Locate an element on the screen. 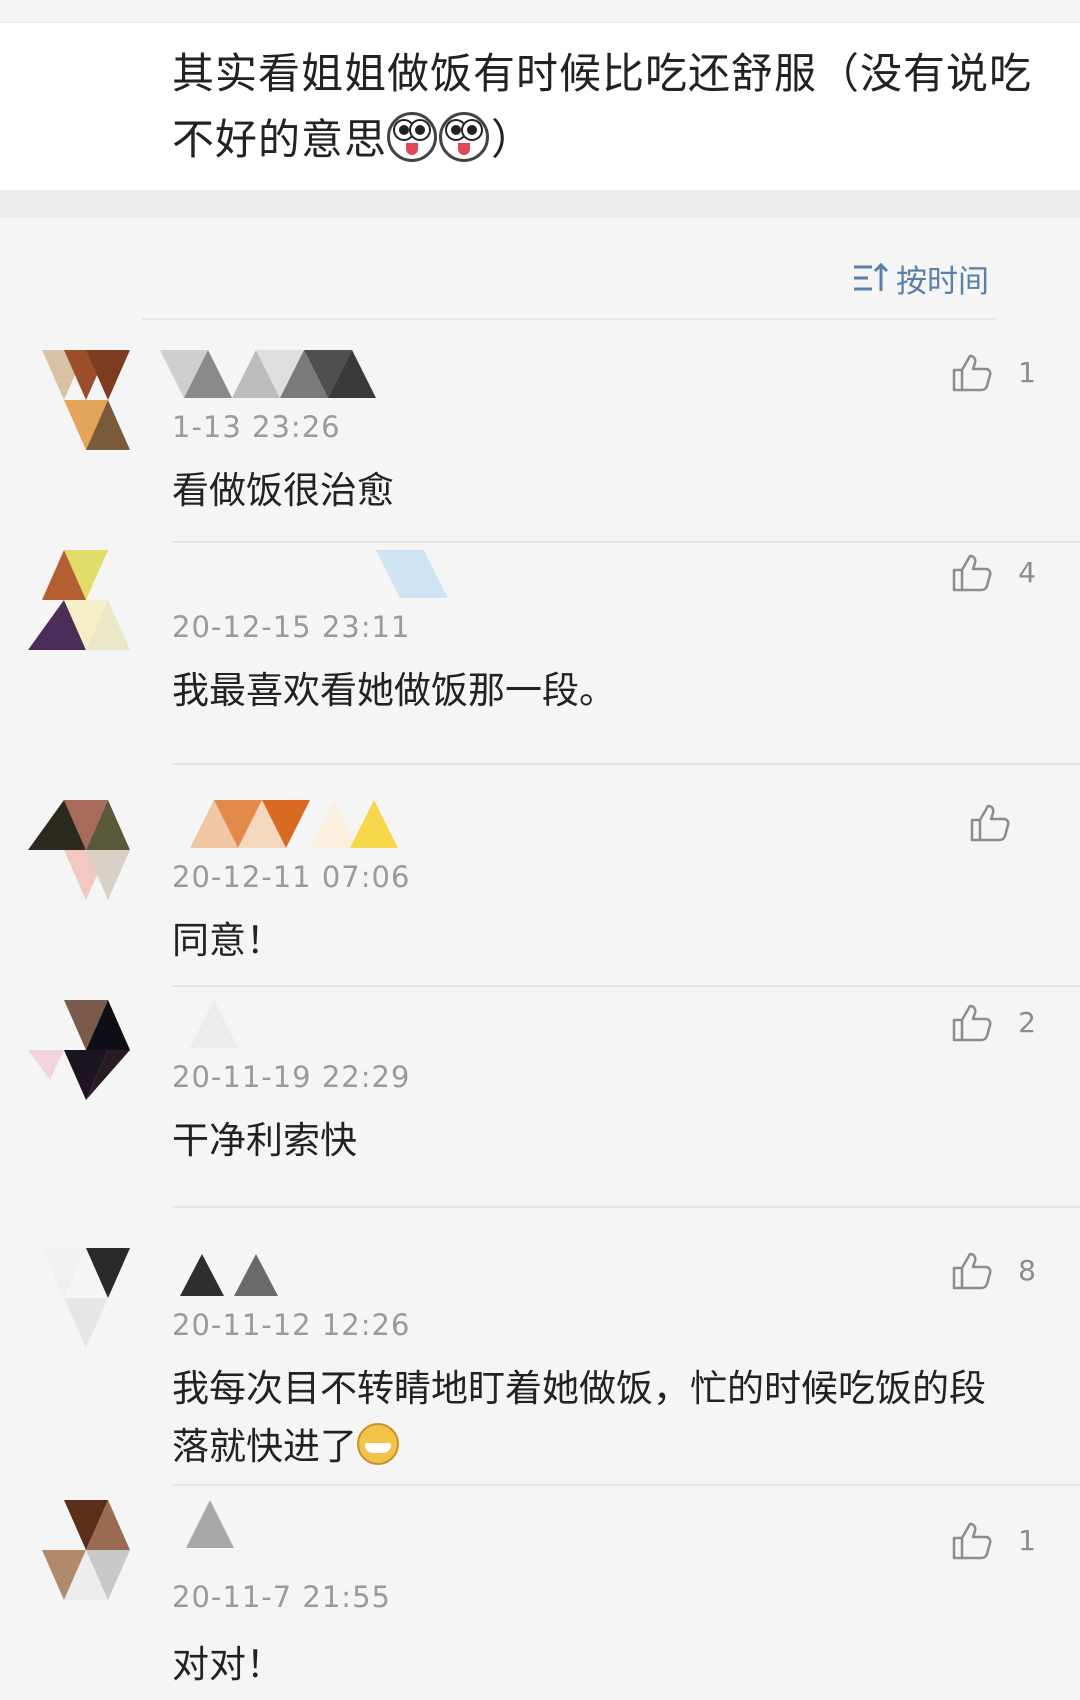 The width and height of the screenshot is (1080, 1700). sort-by-time-button: 按时间 is located at coordinates (920, 278).